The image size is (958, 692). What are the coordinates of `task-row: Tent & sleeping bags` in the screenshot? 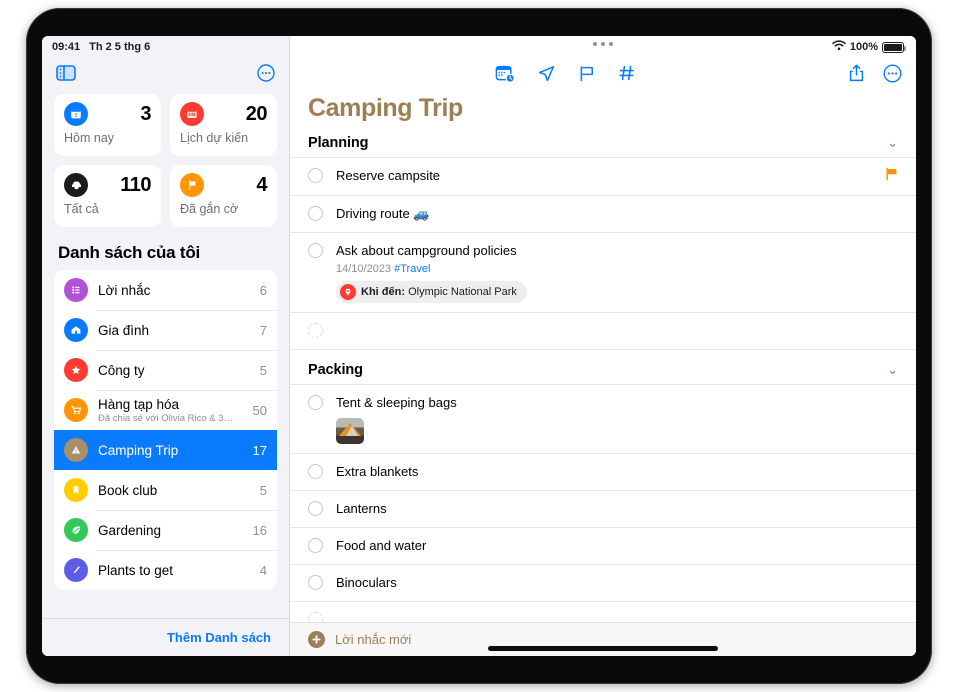 It's located at (603, 419).